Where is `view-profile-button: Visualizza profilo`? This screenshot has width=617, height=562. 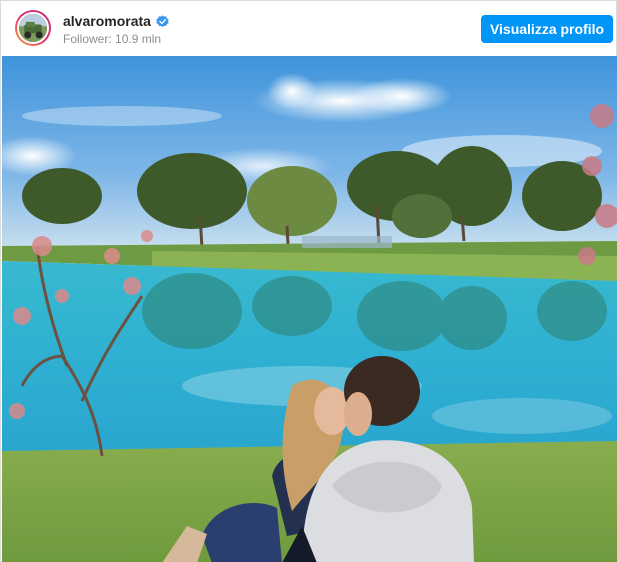 view-profile-button: Visualizza profilo is located at coordinates (547, 29).